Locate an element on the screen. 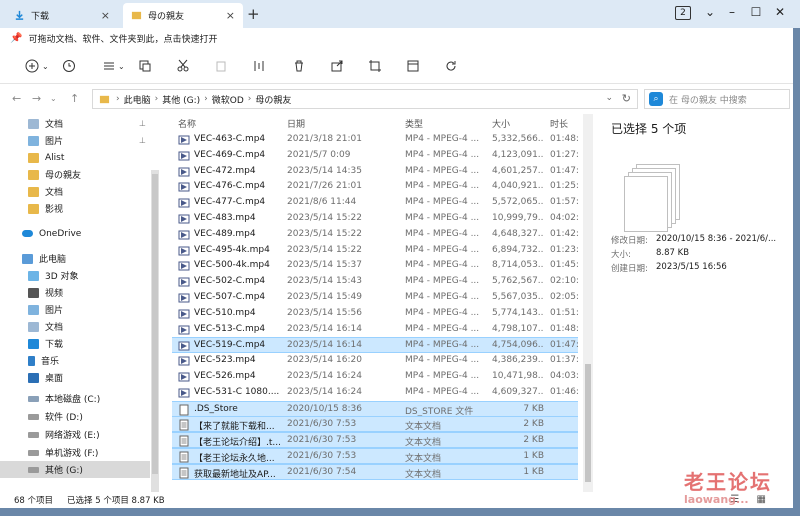 This screenshot has width=800, height=516. file-name: VEC-477-C.mp4 is located at coordinates (230, 202).